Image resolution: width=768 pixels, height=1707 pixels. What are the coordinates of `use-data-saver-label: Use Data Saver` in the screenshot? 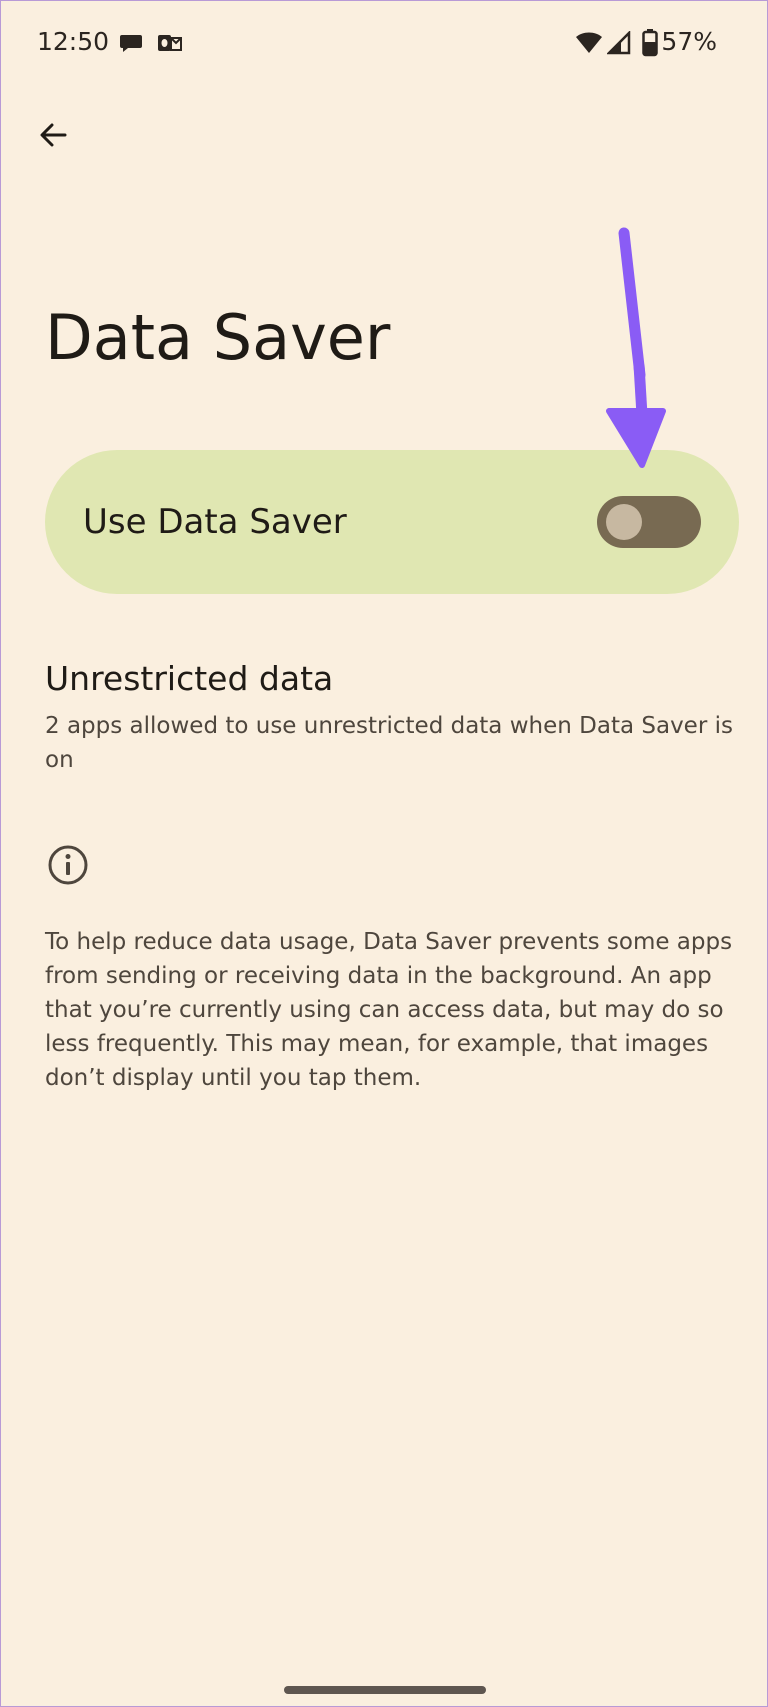 It's located at (215, 522).